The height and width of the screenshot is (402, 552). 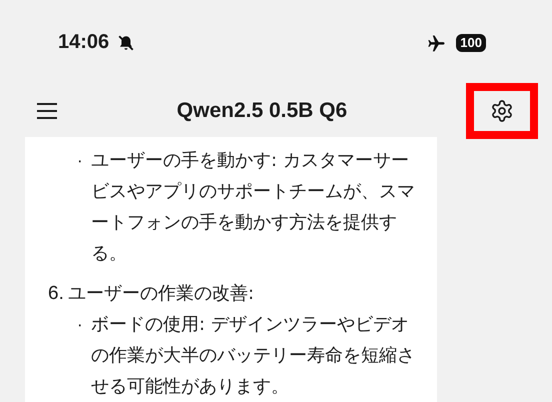 I want to click on message-text: ボードの使用: デザインツラーやビデオの作業が大半のバッテリー寿命を短縮させる可能性があります。, so click(x=253, y=356).